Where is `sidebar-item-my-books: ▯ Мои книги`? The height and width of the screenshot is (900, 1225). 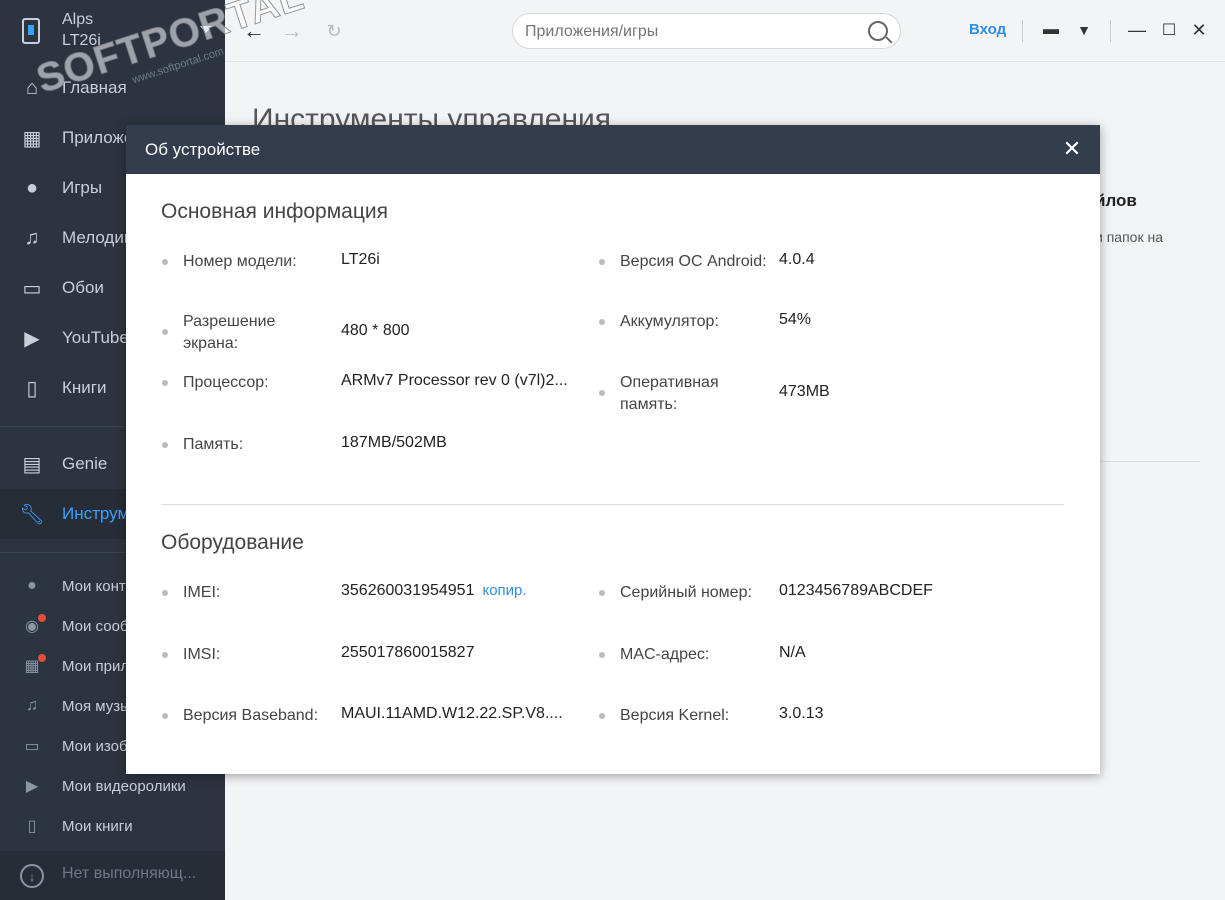 sidebar-item-my-books: ▯ Мои книги is located at coordinates (112, 826).